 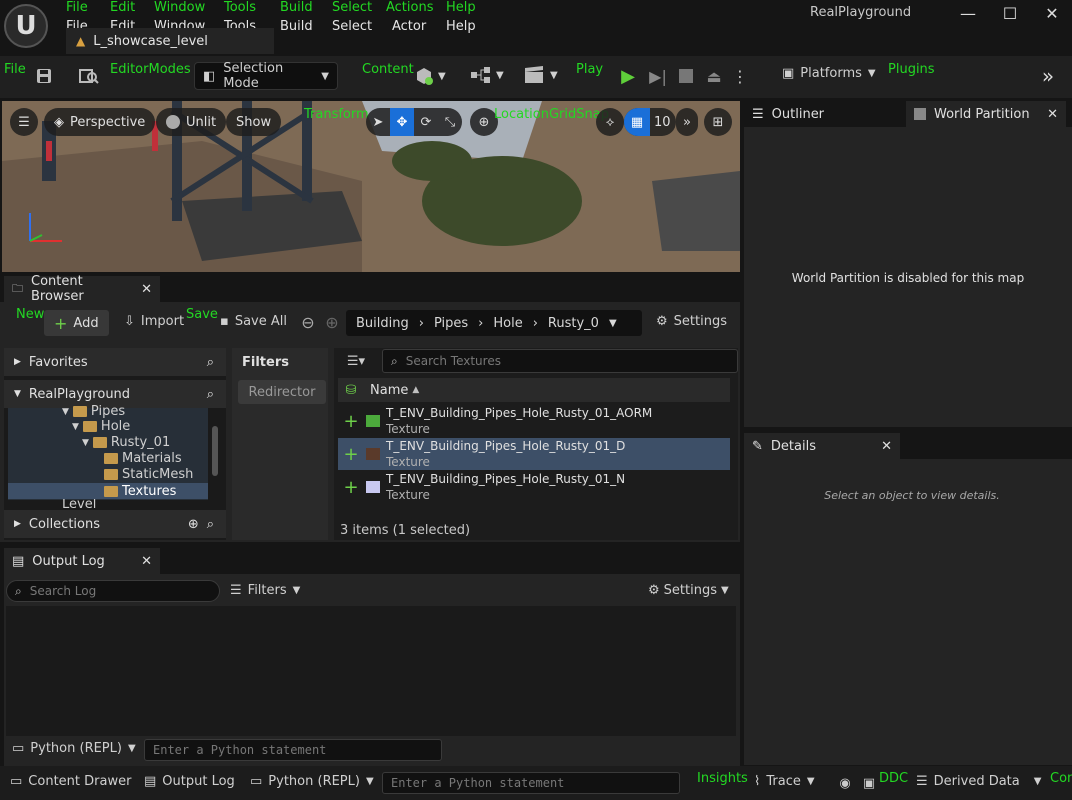 I want to click on breadcrumb-item: Rusty_0, so click(x=573, y=323).